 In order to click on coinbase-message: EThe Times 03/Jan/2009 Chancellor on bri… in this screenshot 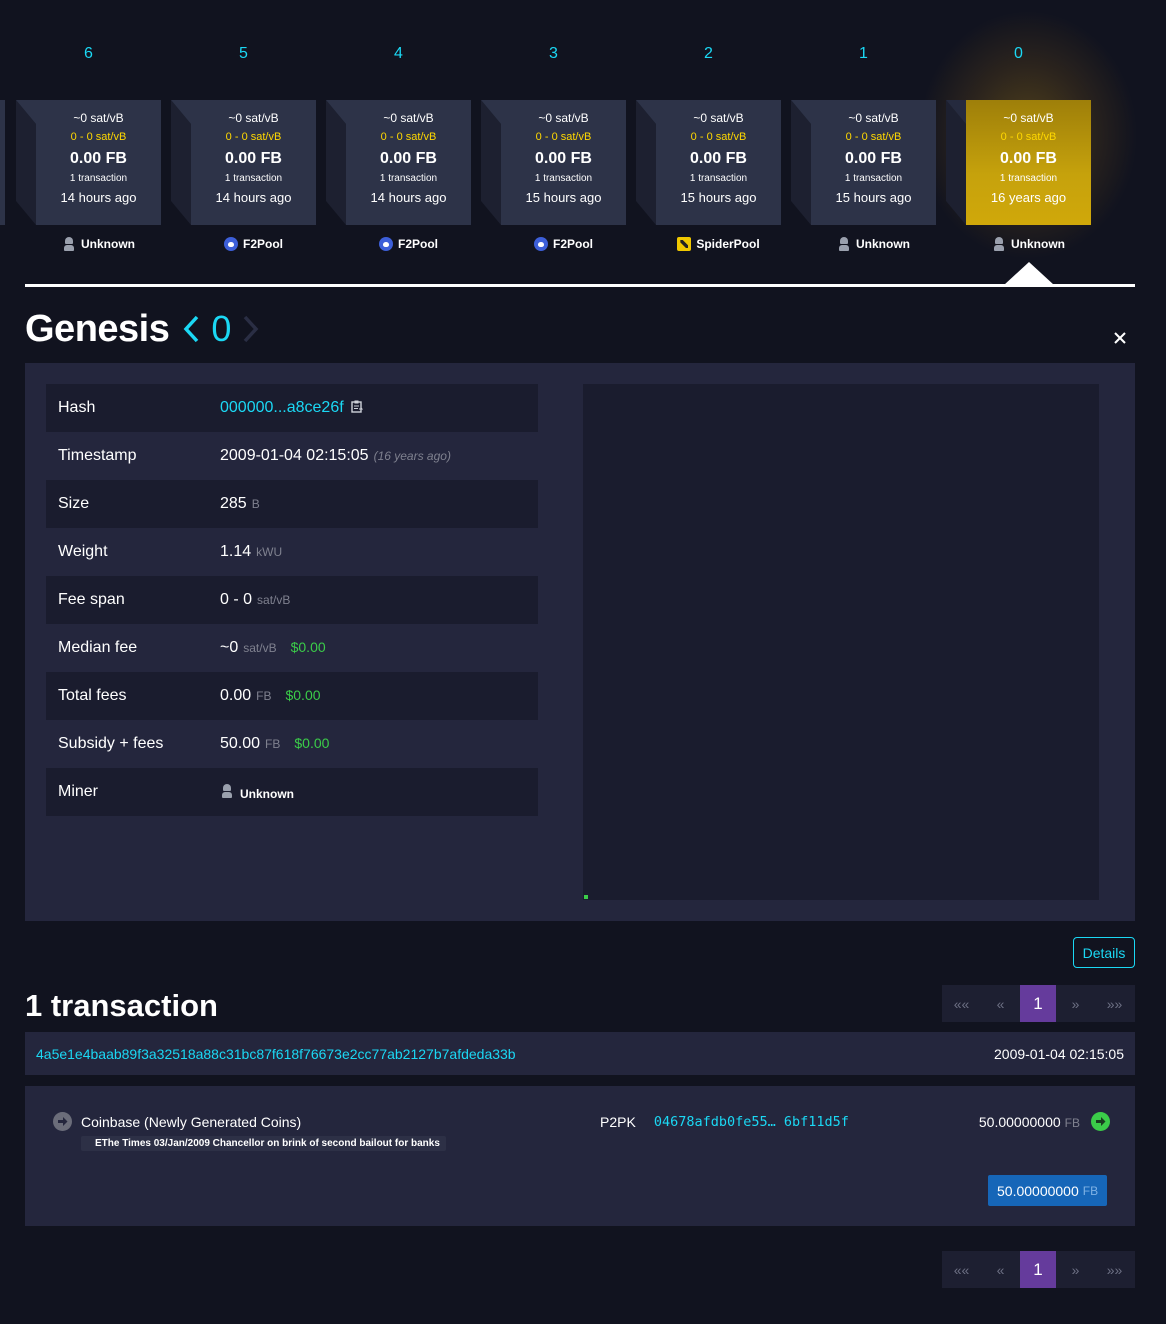, I will do `click(263, 1143)`.